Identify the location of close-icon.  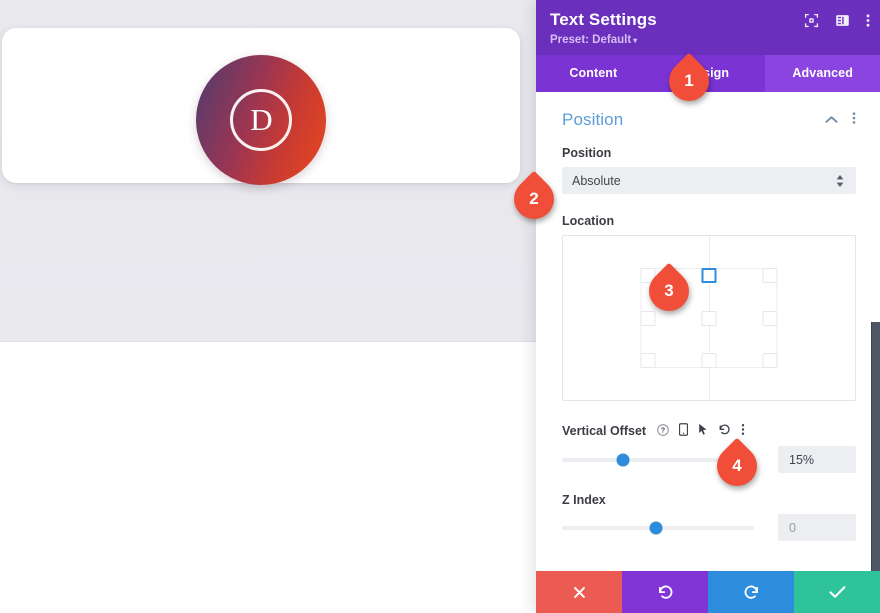
(579, 592).